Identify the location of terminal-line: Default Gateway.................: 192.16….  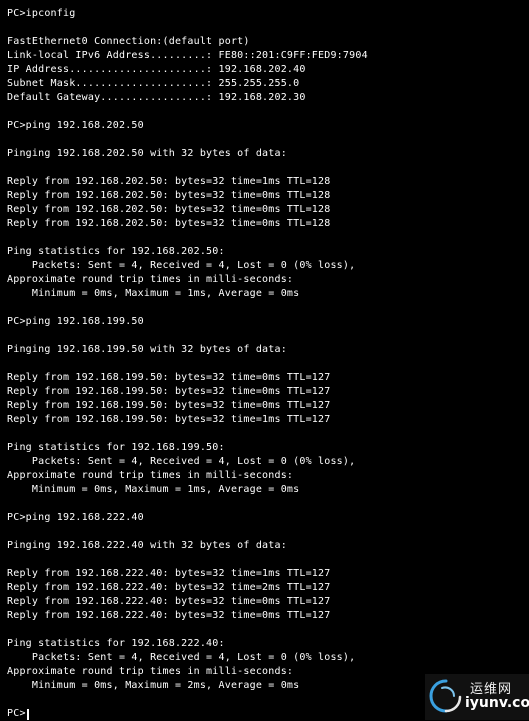
(156, 97).